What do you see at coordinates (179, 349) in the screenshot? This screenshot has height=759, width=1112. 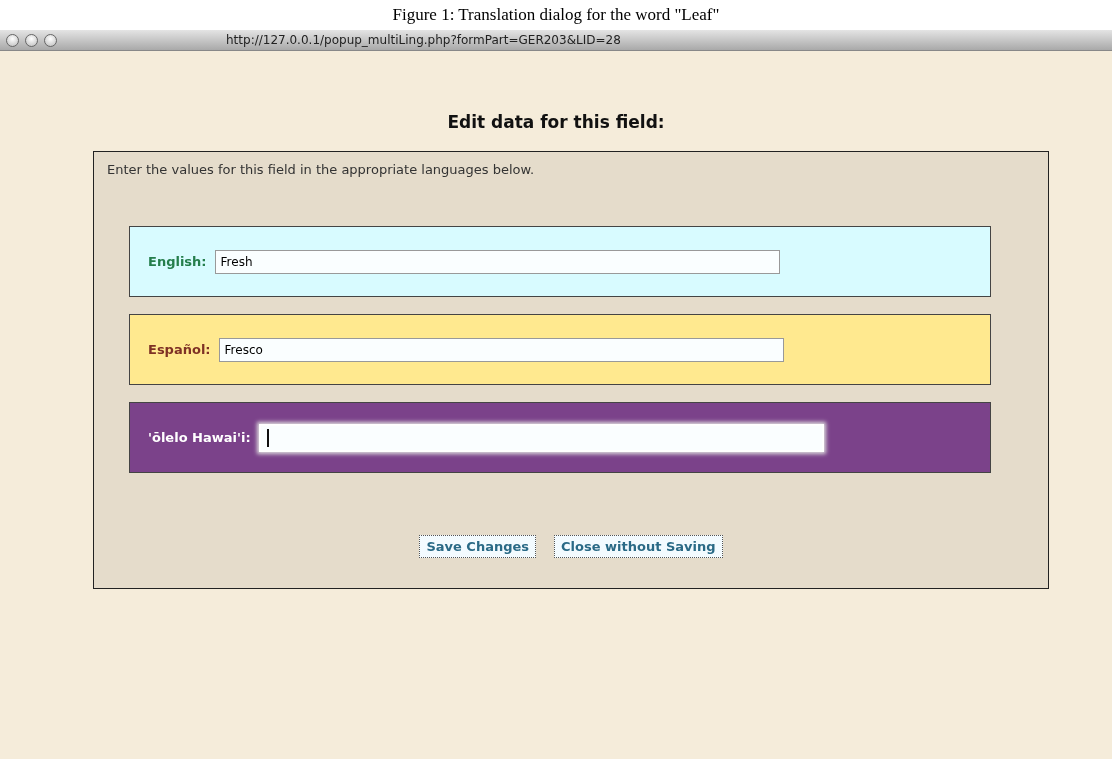 I see `language-label: Español:` at bounding box center [179, 349].